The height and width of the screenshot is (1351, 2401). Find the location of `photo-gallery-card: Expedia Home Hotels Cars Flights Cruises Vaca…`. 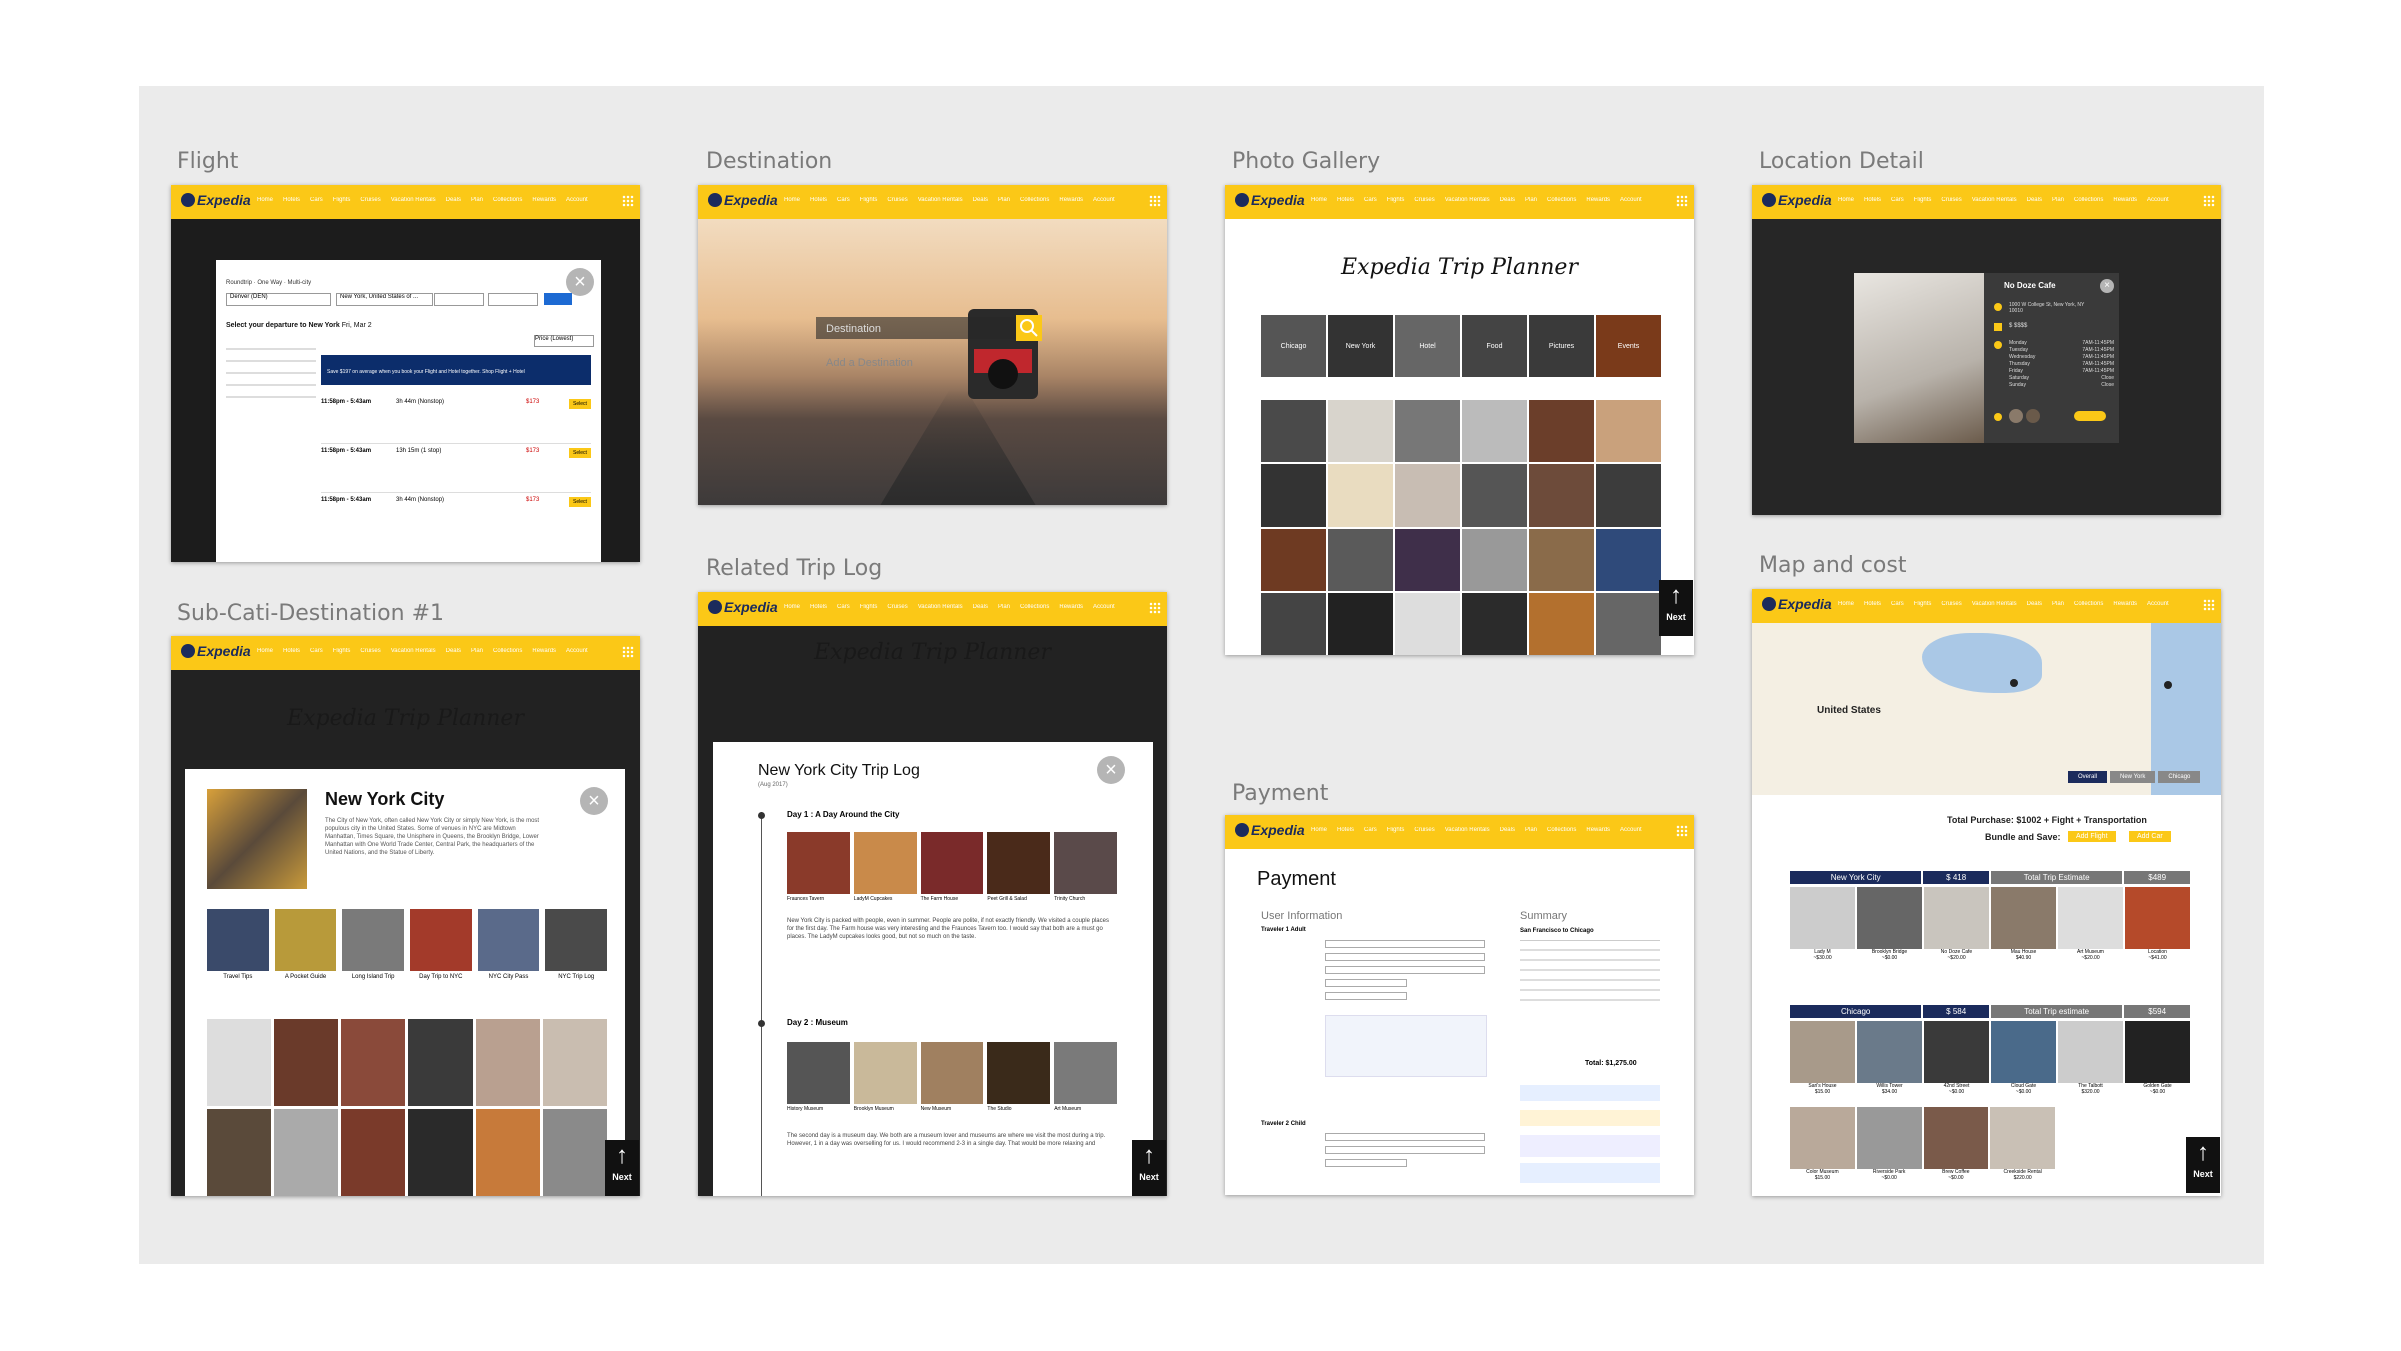

photo-gallery-card: Expedia Home Hotels Cars Flights Cruises Vaca… is located at coordinates (1459, 420).